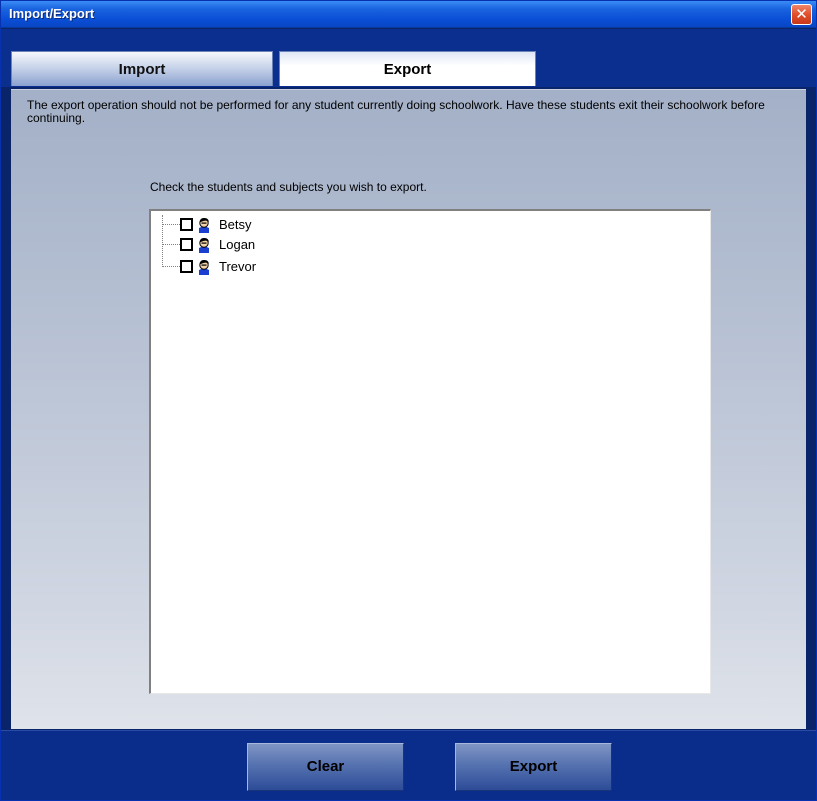  Describe the element at coordinates (533, 767) in the screenshot. I see `export-button: Export` at that location.